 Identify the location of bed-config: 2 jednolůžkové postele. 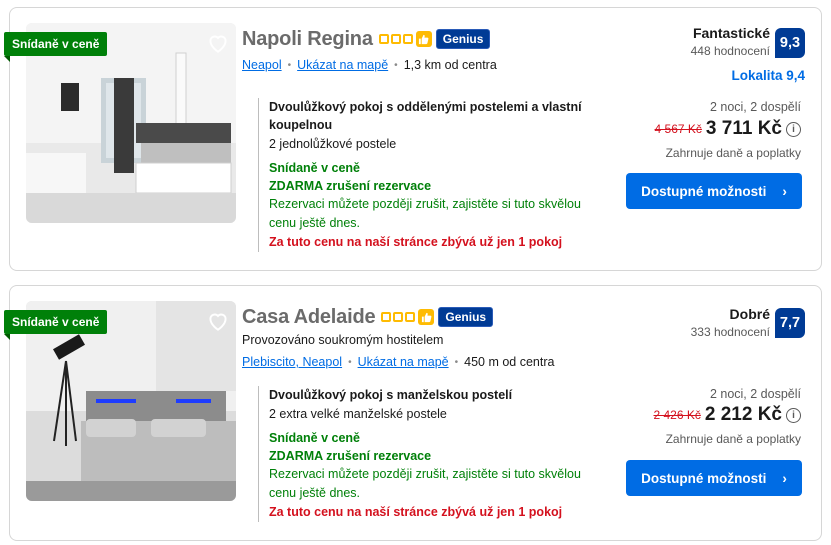
(333, 144).